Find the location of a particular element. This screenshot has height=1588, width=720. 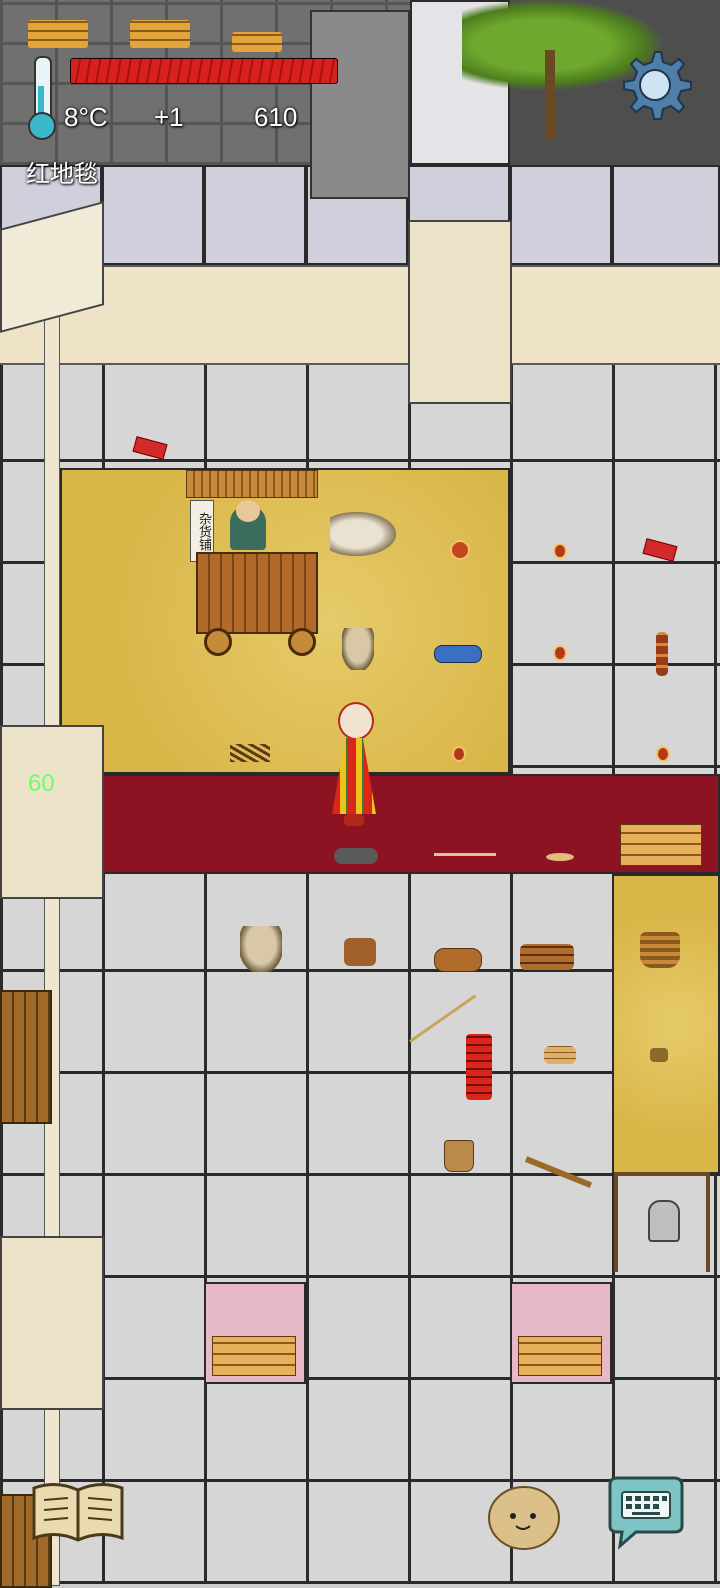

health-bar is located at coordinates (204, 71).